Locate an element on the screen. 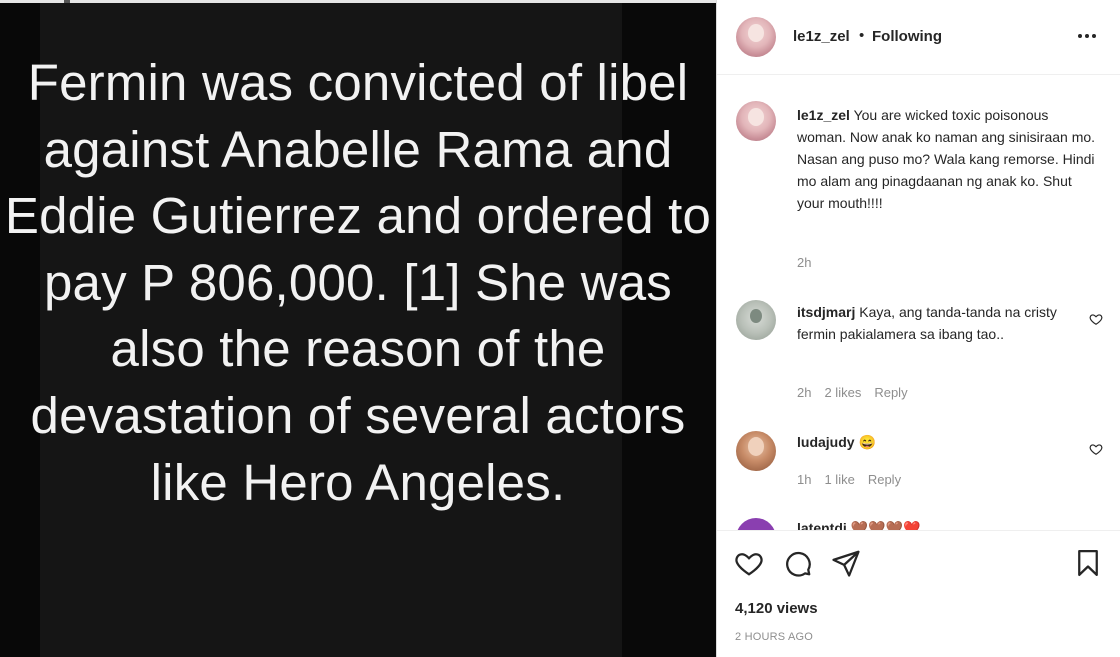  comment-username: latentdi is located at coordinates (822, 525).